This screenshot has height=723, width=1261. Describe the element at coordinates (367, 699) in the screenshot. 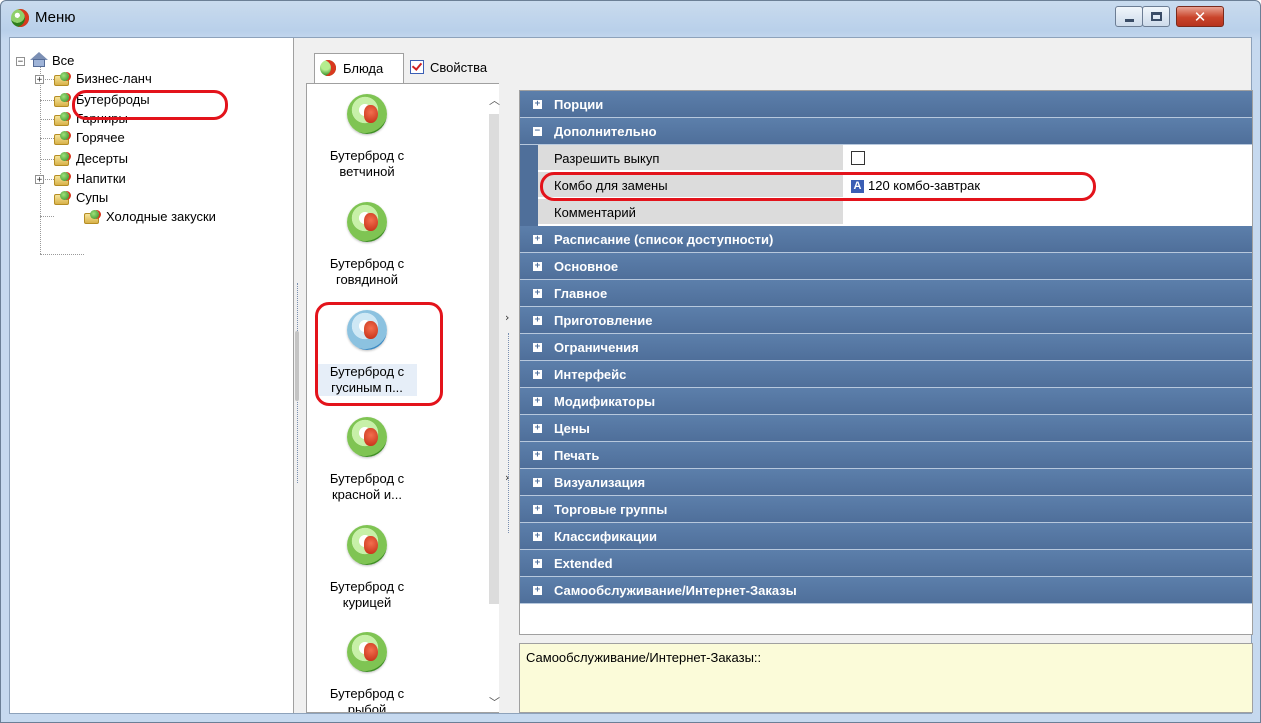

I see `dish-label: Бутерброд с рыбой` at that location.